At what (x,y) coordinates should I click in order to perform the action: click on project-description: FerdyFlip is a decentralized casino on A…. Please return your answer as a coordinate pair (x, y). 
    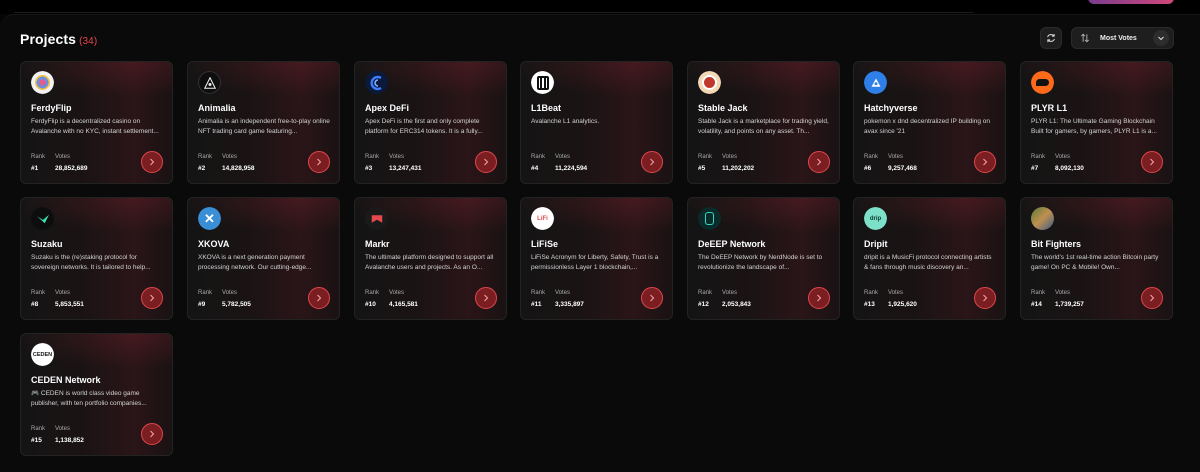
    Looking at the image, I should click on (95, 126).